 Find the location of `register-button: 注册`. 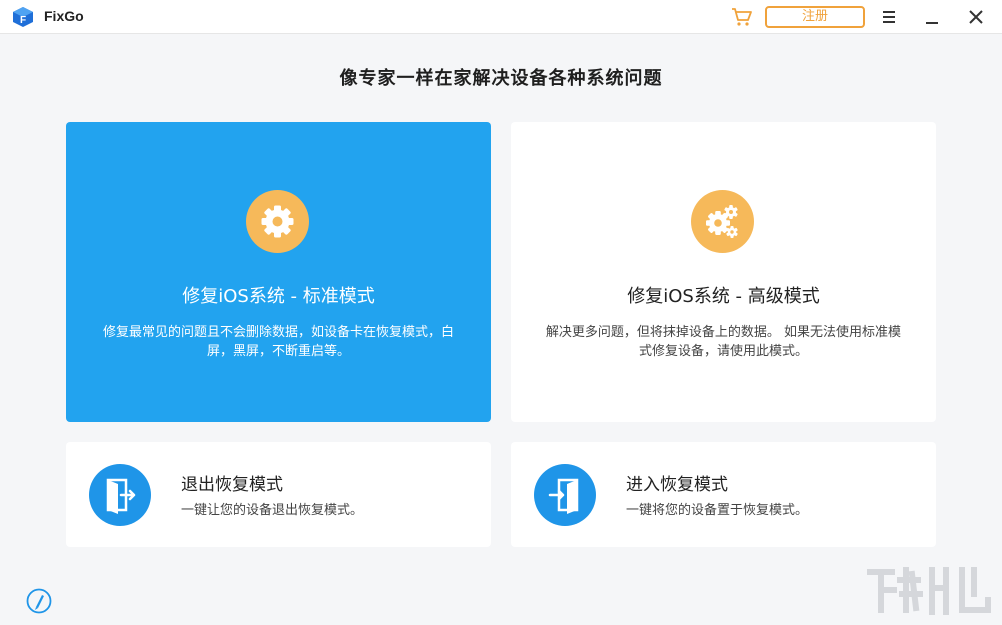

register-button: 注册 is located at coordinates (815, 17).